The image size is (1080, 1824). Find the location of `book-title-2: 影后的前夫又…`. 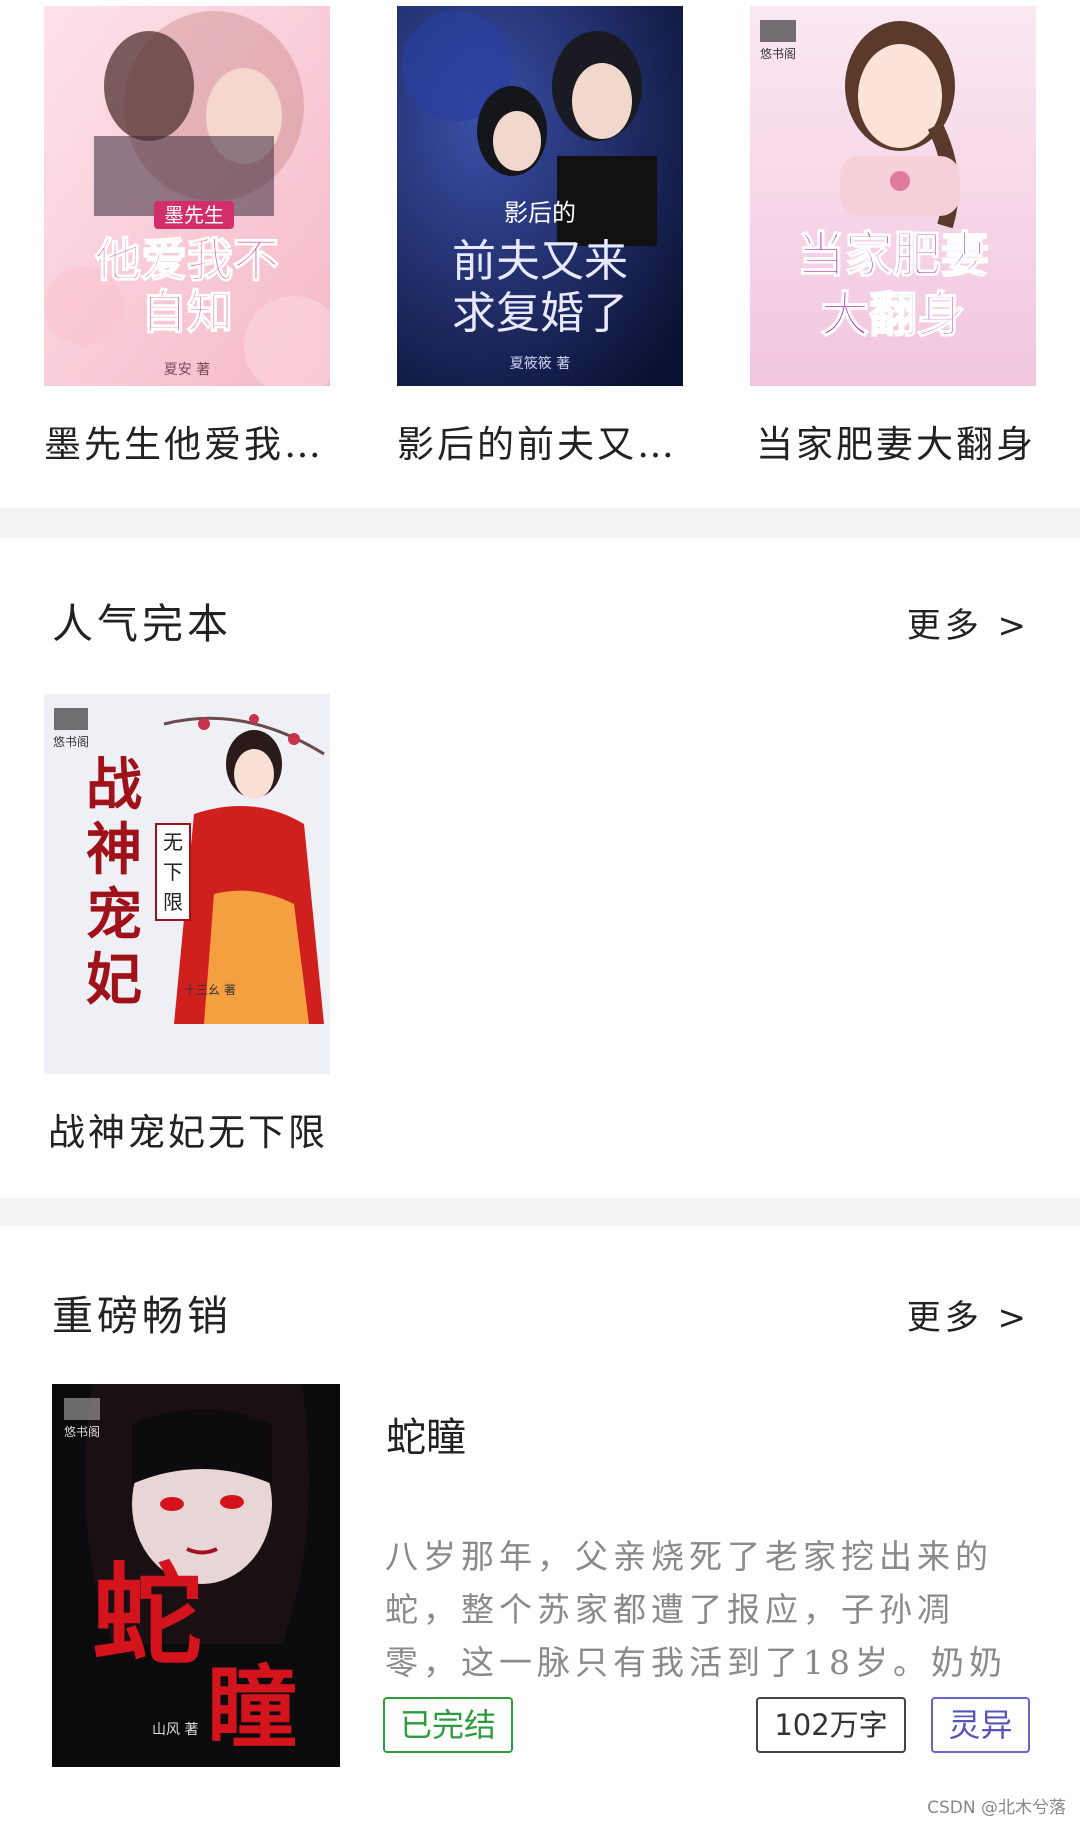

book-title-2: 影后的前夫又… is located at coordinates (547, 441).